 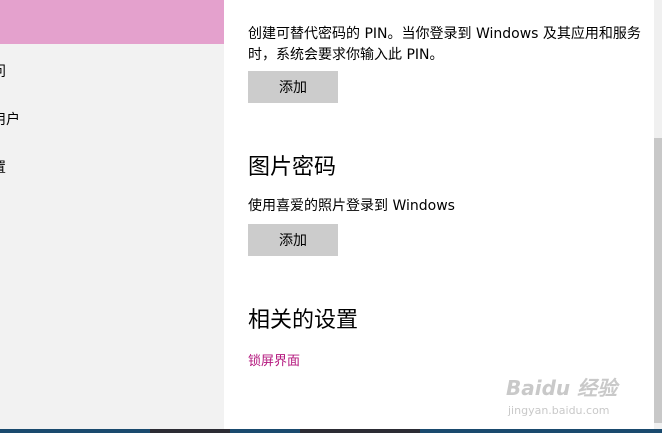 What do you see at coordinates (293, 240) in the screenshot?
I see `picture-password-add-button: 添加` at bounding box center [293, 240].